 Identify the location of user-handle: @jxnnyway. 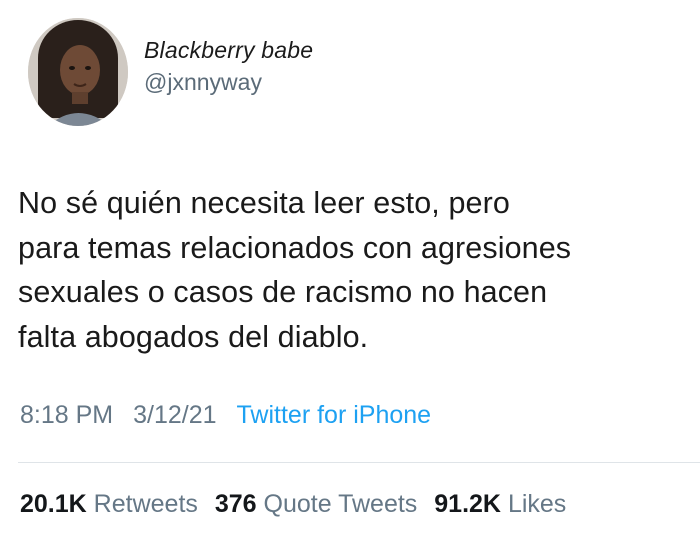
(228, 82).